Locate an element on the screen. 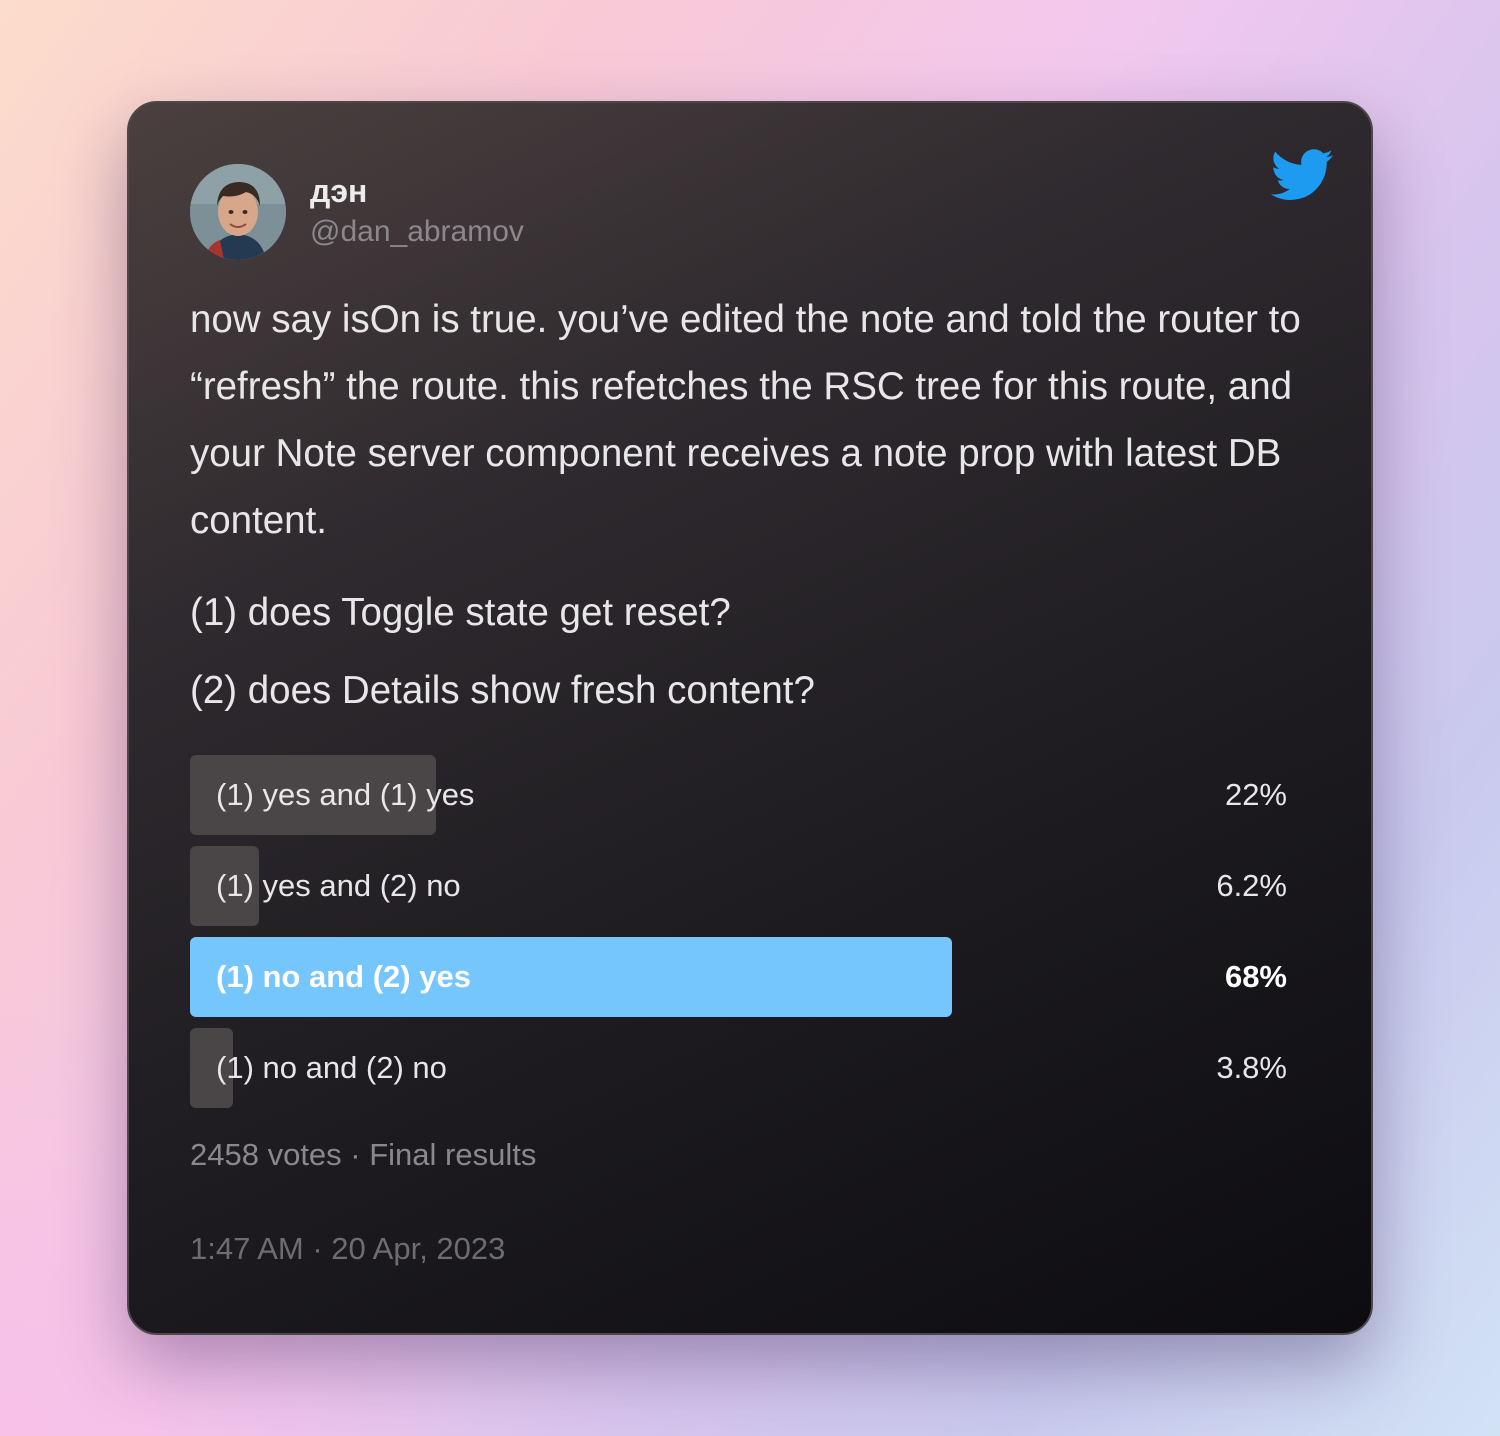 This screenshot has width=1500, height=1436. poll-option-label: (1) no and (2) no is located at coordinates (331, 1067).